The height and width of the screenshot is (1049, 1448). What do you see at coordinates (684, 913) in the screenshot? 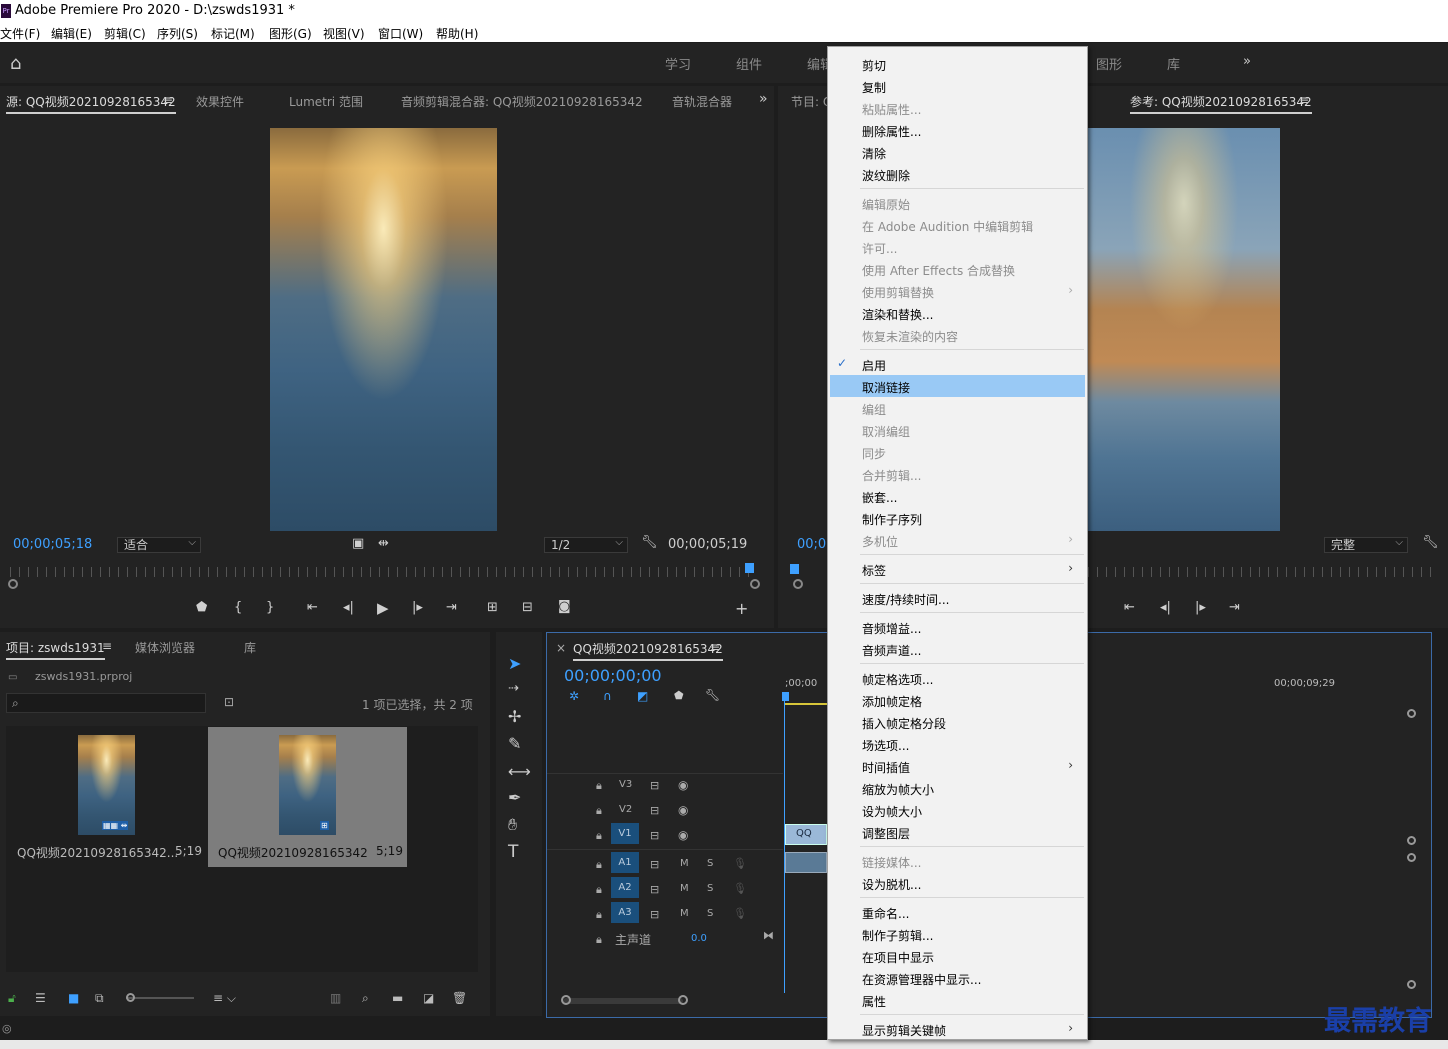
I see `a3-mute: M` at bounding box center [684, 913].